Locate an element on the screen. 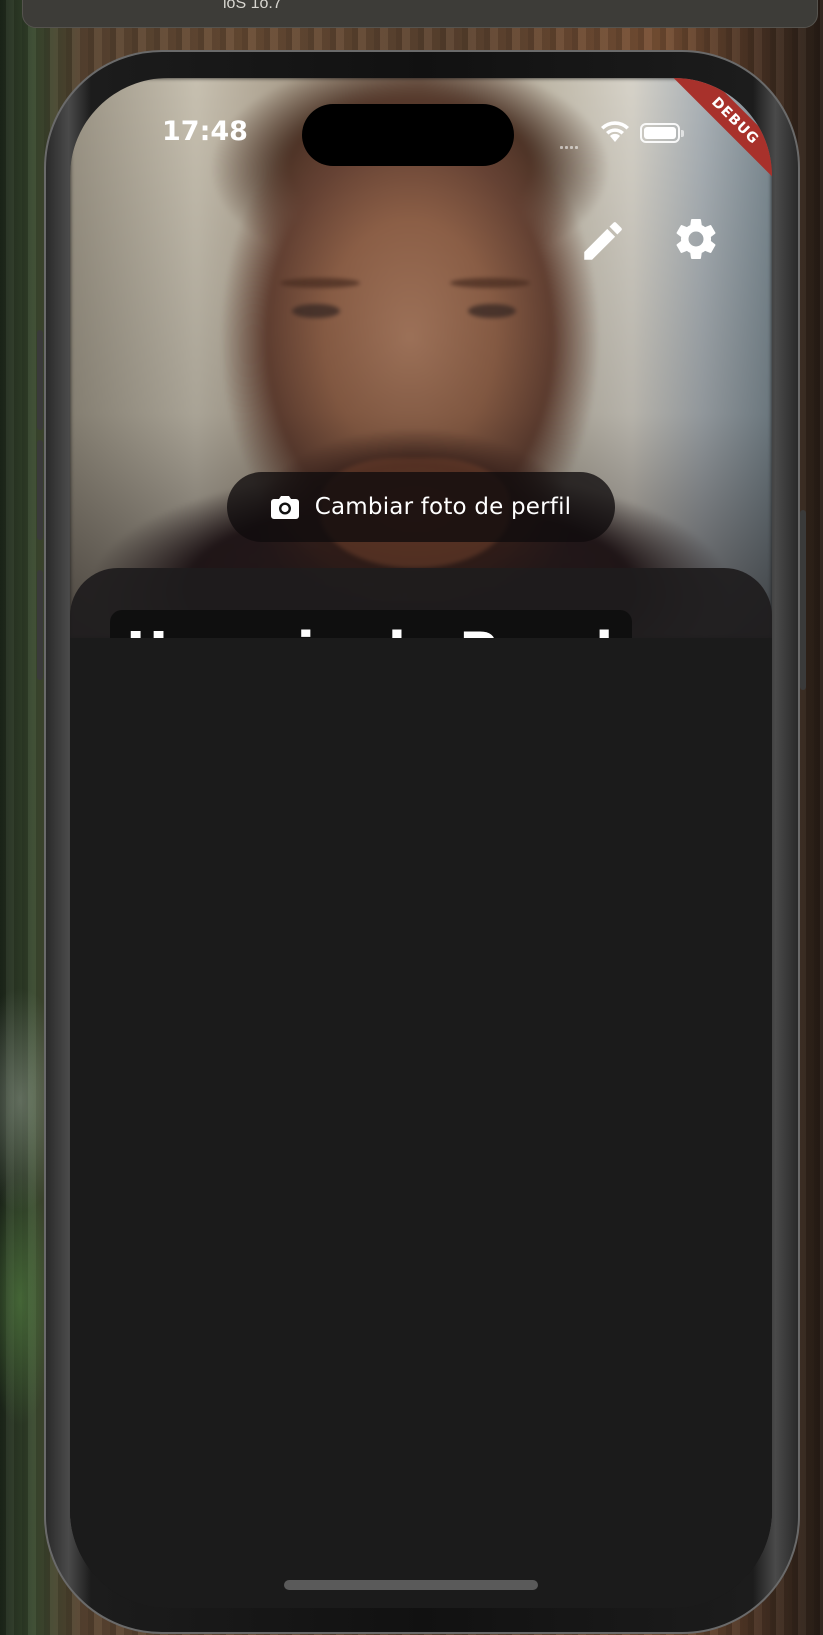 The width and height of the screenshot is (823, 1635). volume-down-button is located at coordinates (40, 490).